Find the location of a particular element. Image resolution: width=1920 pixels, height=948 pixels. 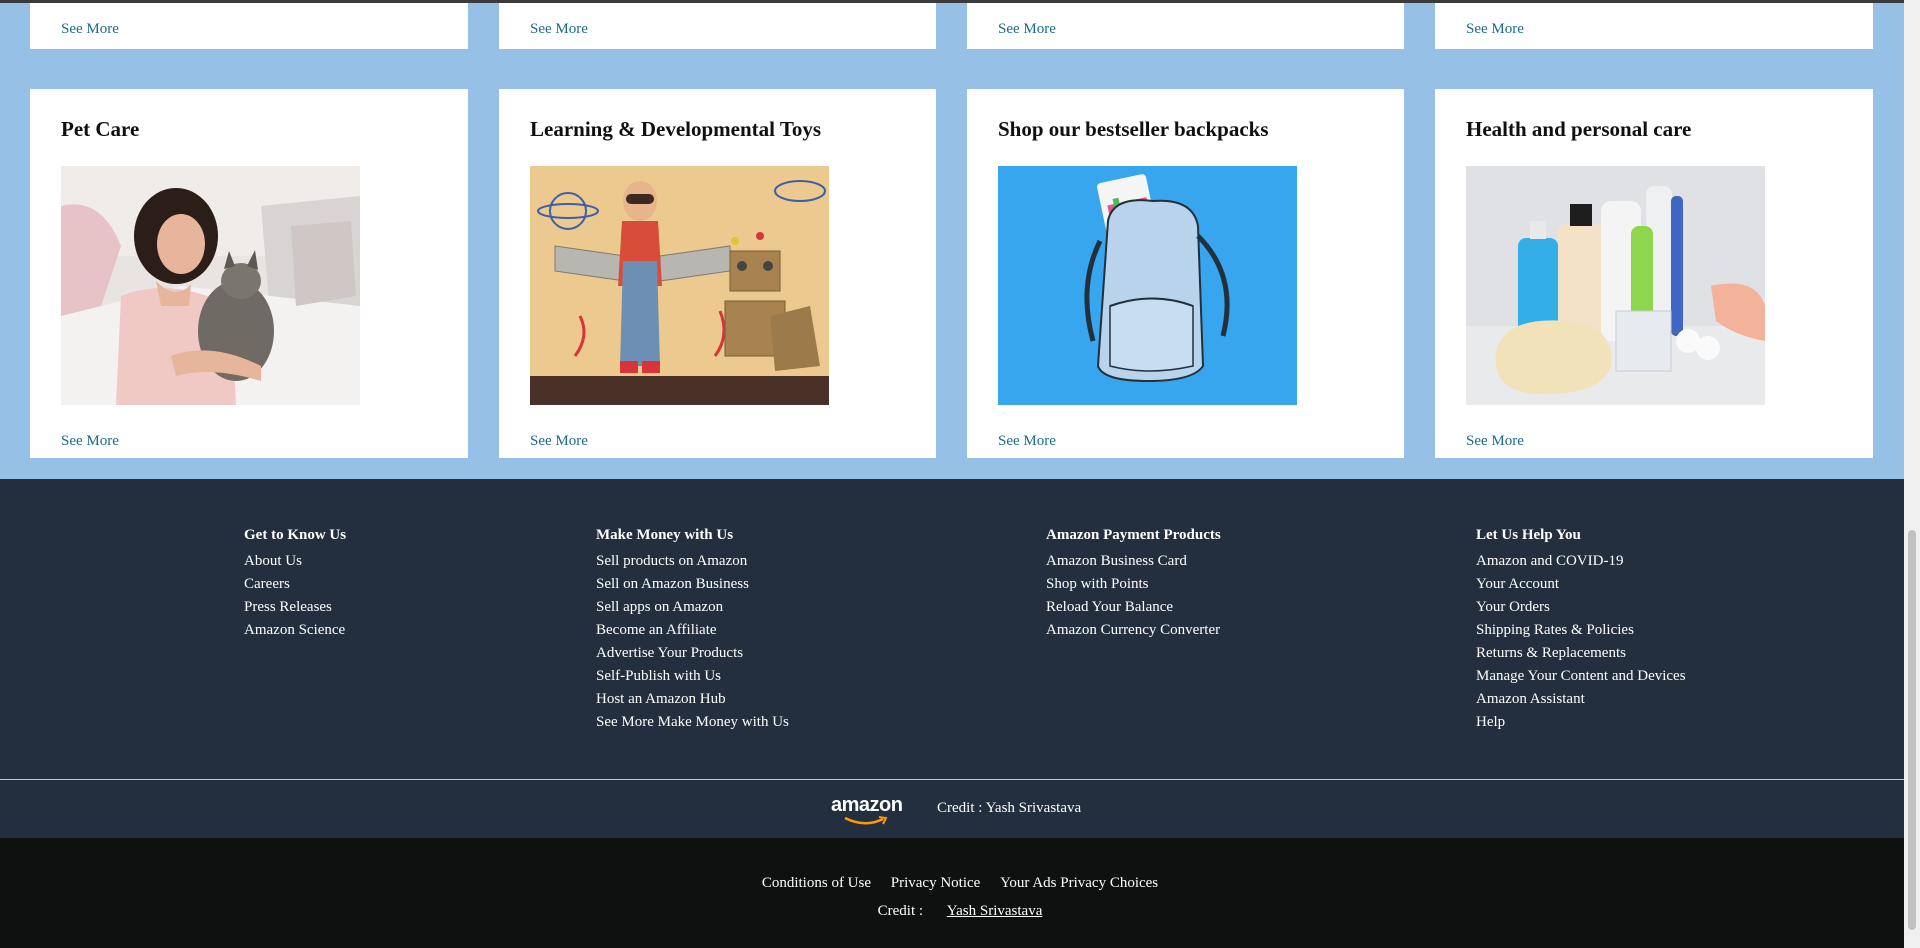

footer-link: Manage Your Content and Devices is located at coordinates (1581, 676).